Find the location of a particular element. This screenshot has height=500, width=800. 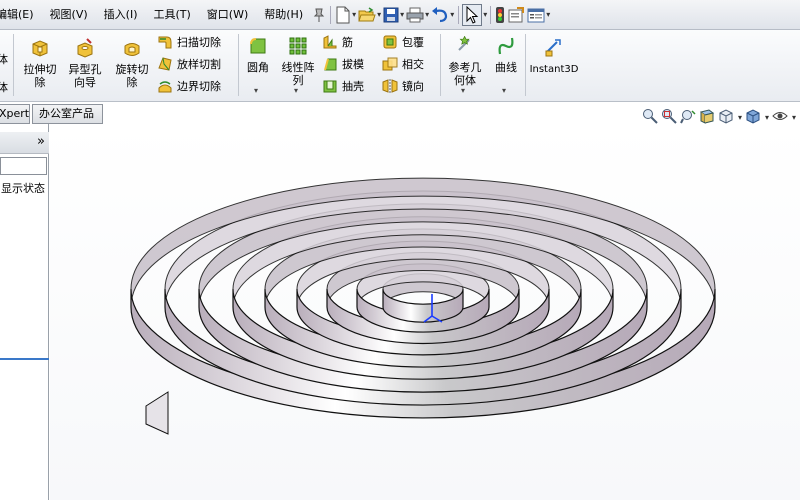

boundary-cut-button: 边界切除 is located at coordinates (189, 86).